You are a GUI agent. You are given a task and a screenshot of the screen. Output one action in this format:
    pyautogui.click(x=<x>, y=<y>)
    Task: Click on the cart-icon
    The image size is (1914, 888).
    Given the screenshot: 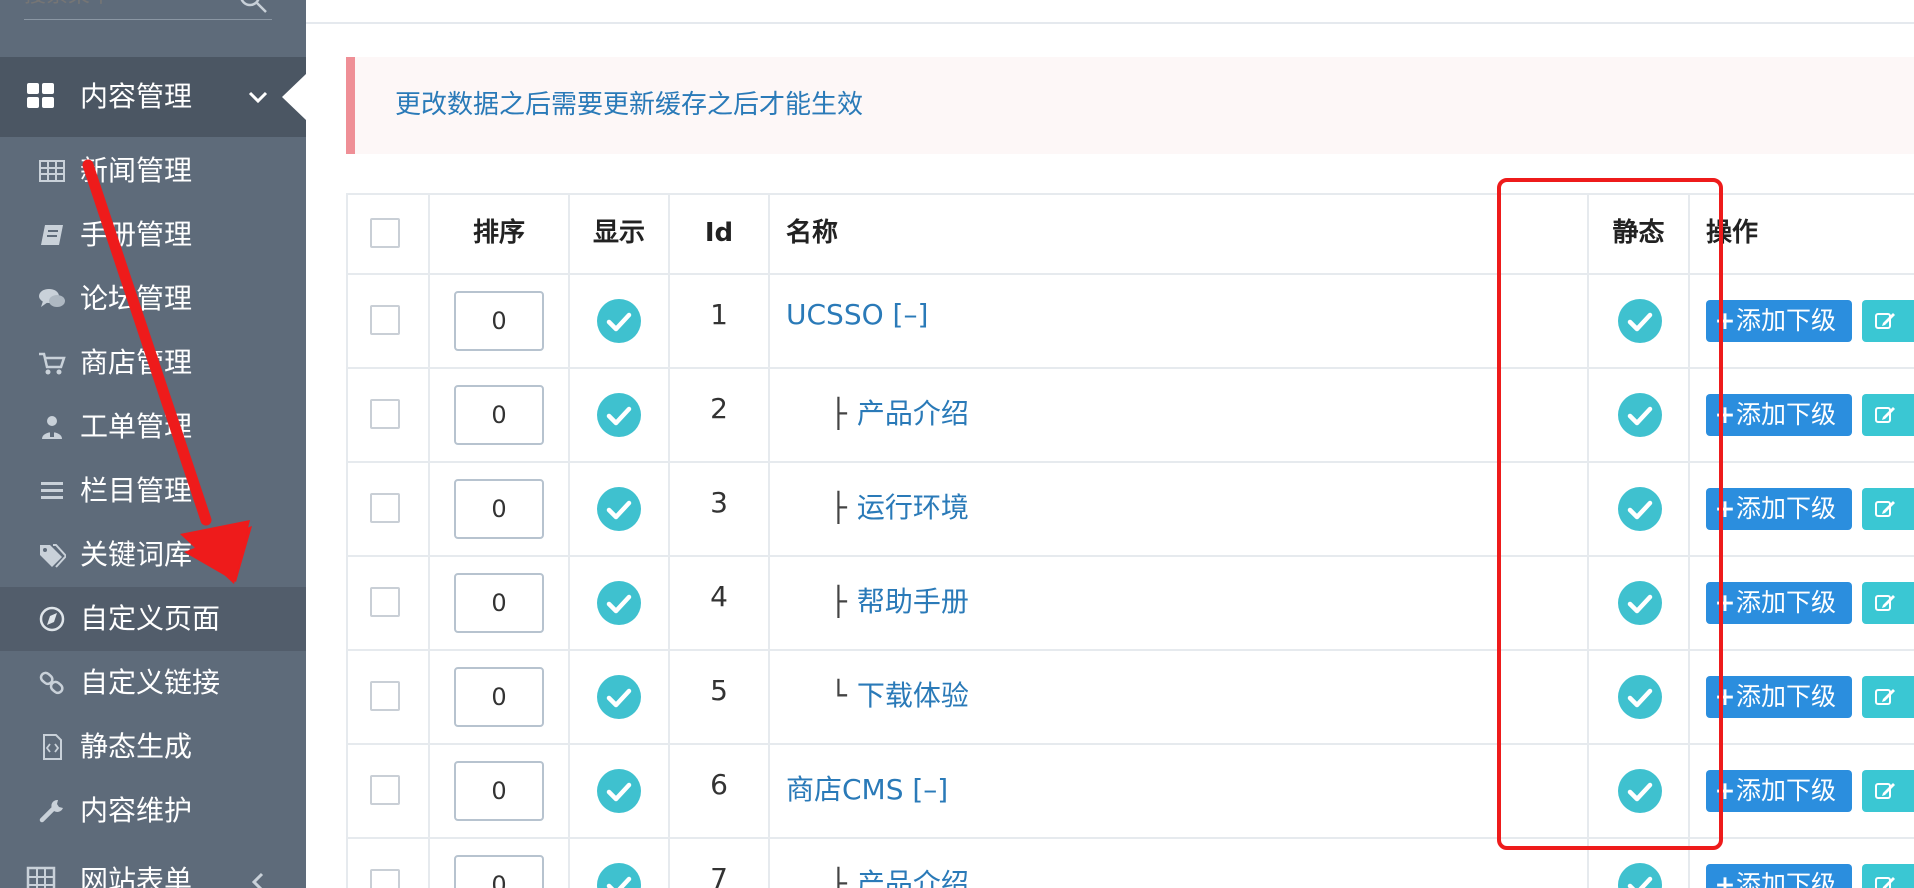 What is the action you would take?
    pyautogui.click(x=52, y=363)
    